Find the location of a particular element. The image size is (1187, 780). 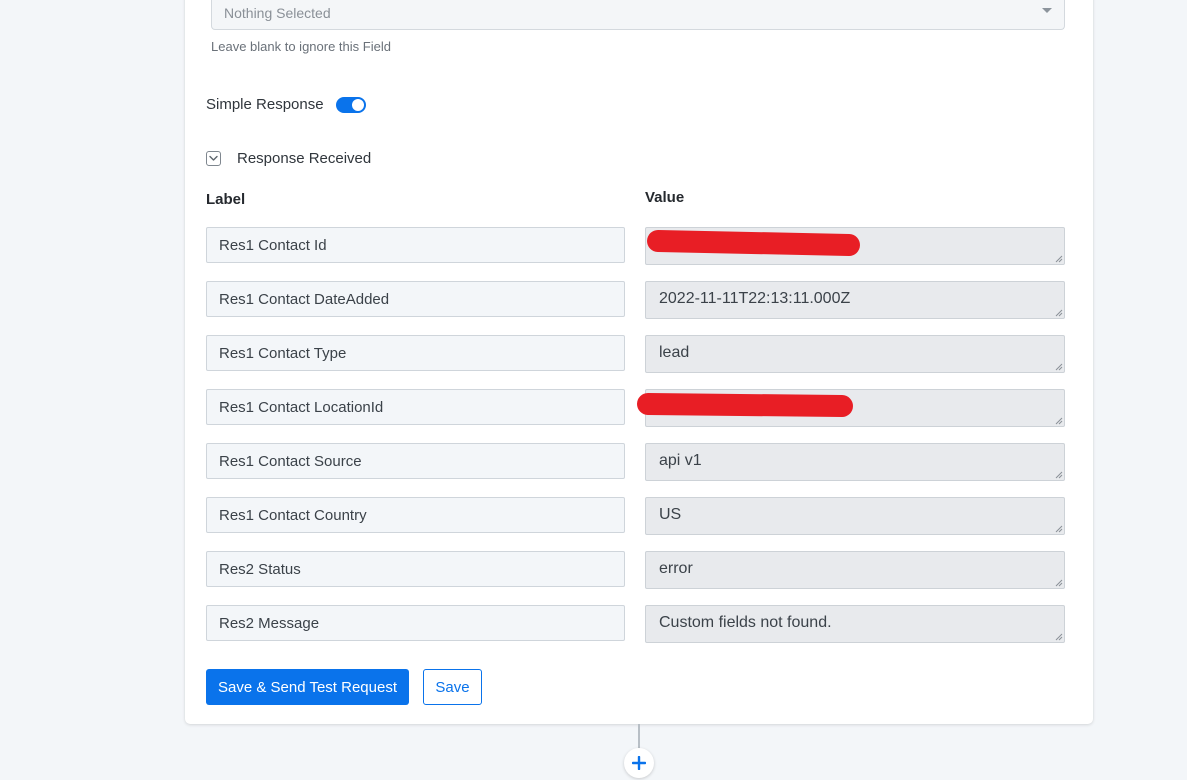

response-value-text: api v1 is located at coordinates (680, 460).